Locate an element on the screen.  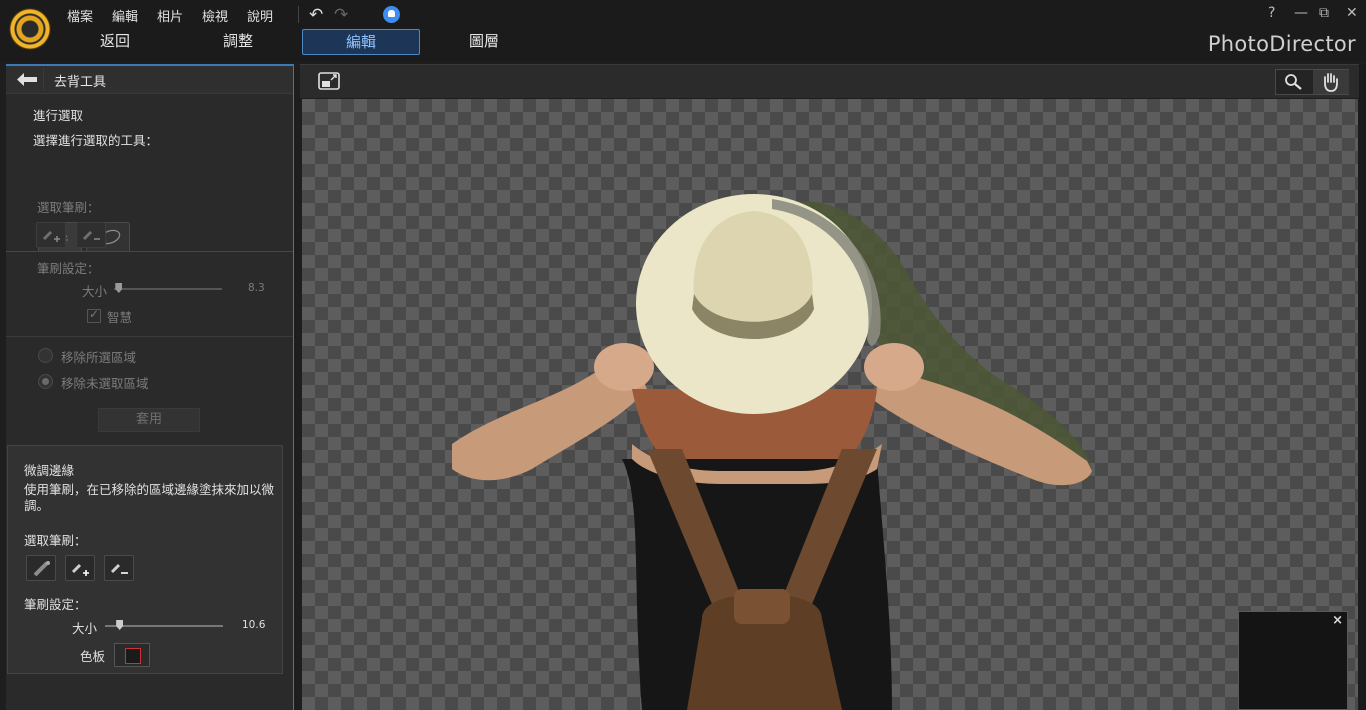
hand-icon is located at coordinates (1331, 82).